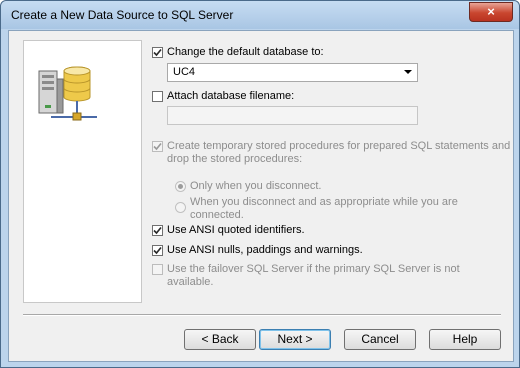 Image resolution: width=520 pixels, height=368 pixels. What do you see at coordinates (190, 282) in the screenshot?
I see `failover-label-line2: available.` at bounding box center [190, 282].